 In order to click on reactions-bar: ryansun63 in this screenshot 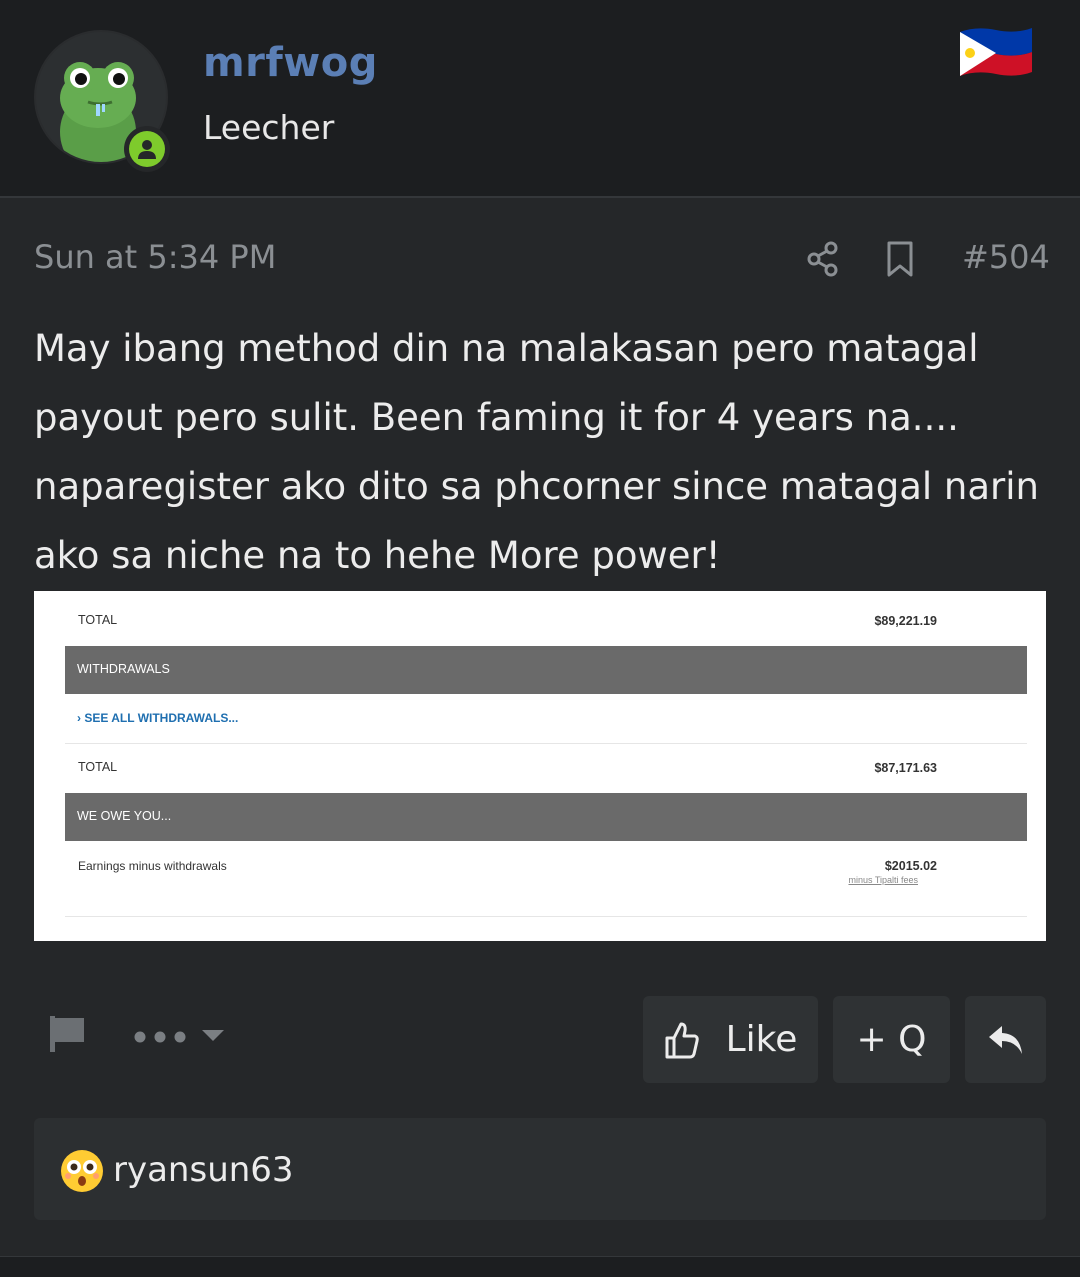, I will do `click(540, 1169)`.